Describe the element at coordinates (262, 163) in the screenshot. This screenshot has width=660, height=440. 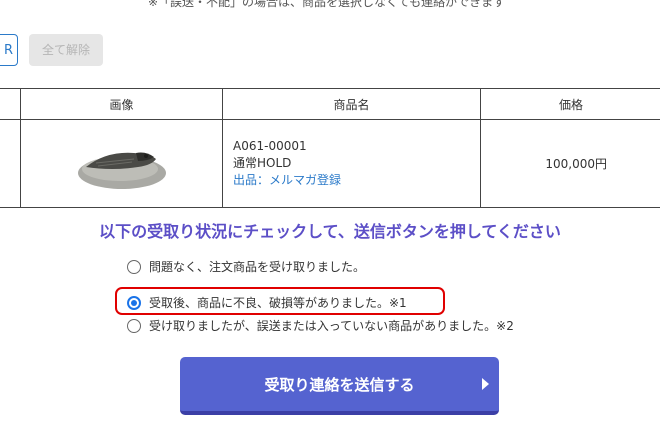
I see `product-status: 通常HOLD` at that location.